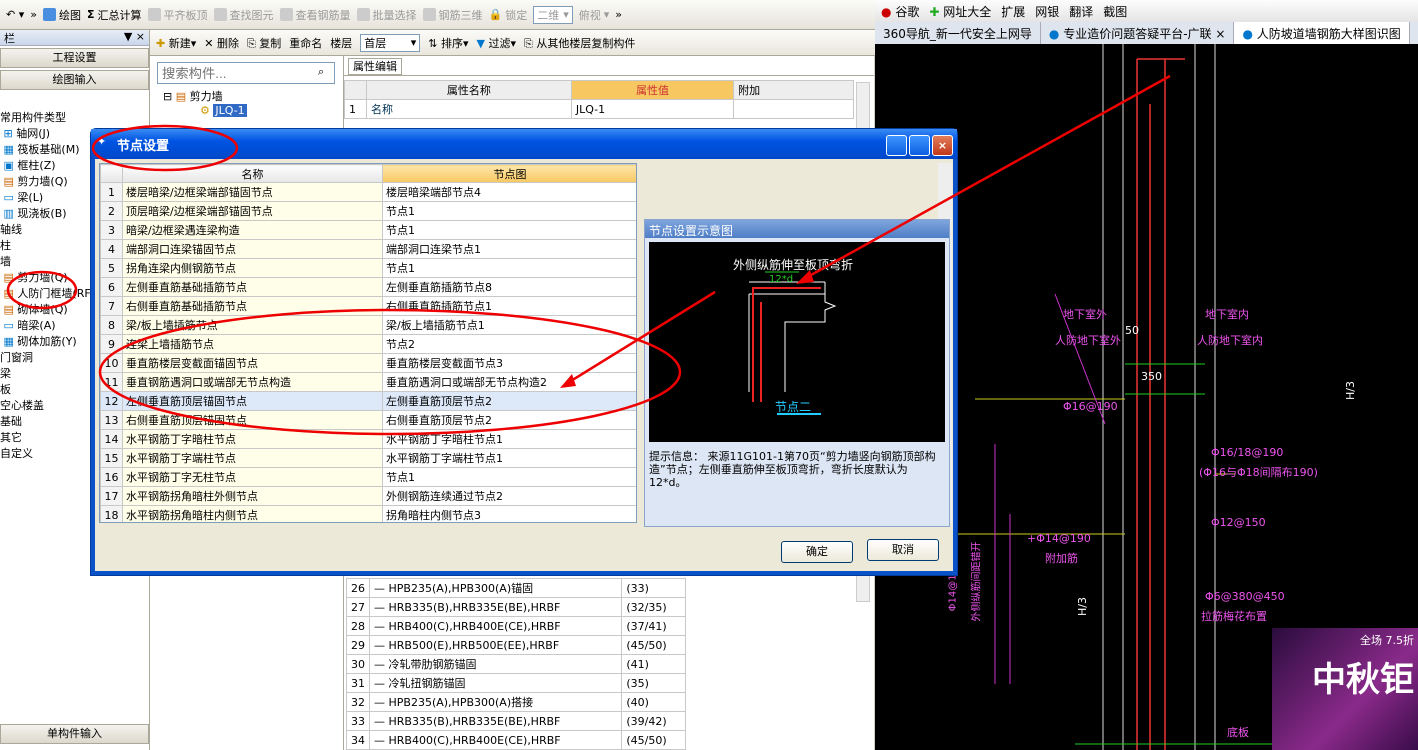  What do you see at coordinates (509, 306) in the screenshot?
I see `node-value: 右侧垂直筋插筋节点1` at bounding box center [509, 306].